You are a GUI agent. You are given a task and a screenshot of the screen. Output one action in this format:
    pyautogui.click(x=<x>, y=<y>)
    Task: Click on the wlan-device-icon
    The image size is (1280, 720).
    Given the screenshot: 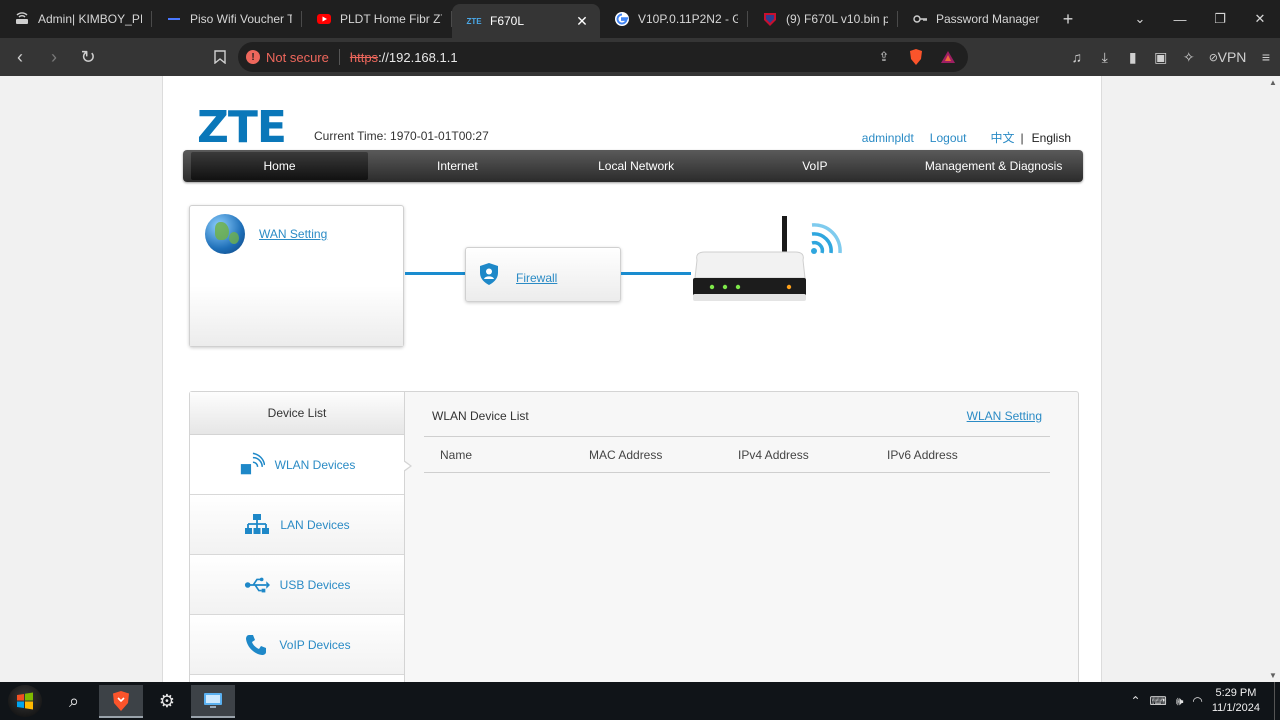 What is the action you would take?
    pyautogui.click(x=252, y=464)
    